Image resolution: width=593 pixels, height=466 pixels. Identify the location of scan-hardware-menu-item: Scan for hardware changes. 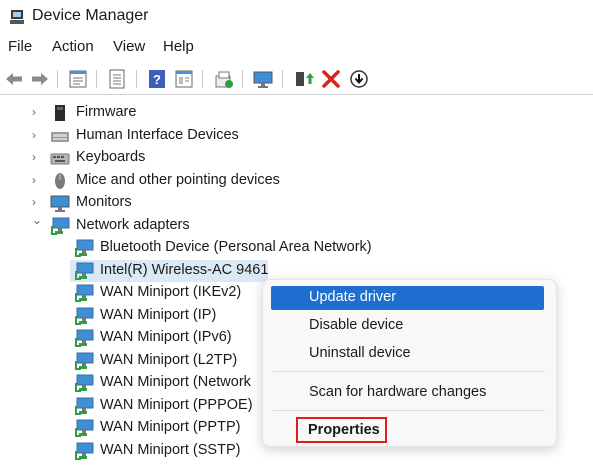
(407, 393).